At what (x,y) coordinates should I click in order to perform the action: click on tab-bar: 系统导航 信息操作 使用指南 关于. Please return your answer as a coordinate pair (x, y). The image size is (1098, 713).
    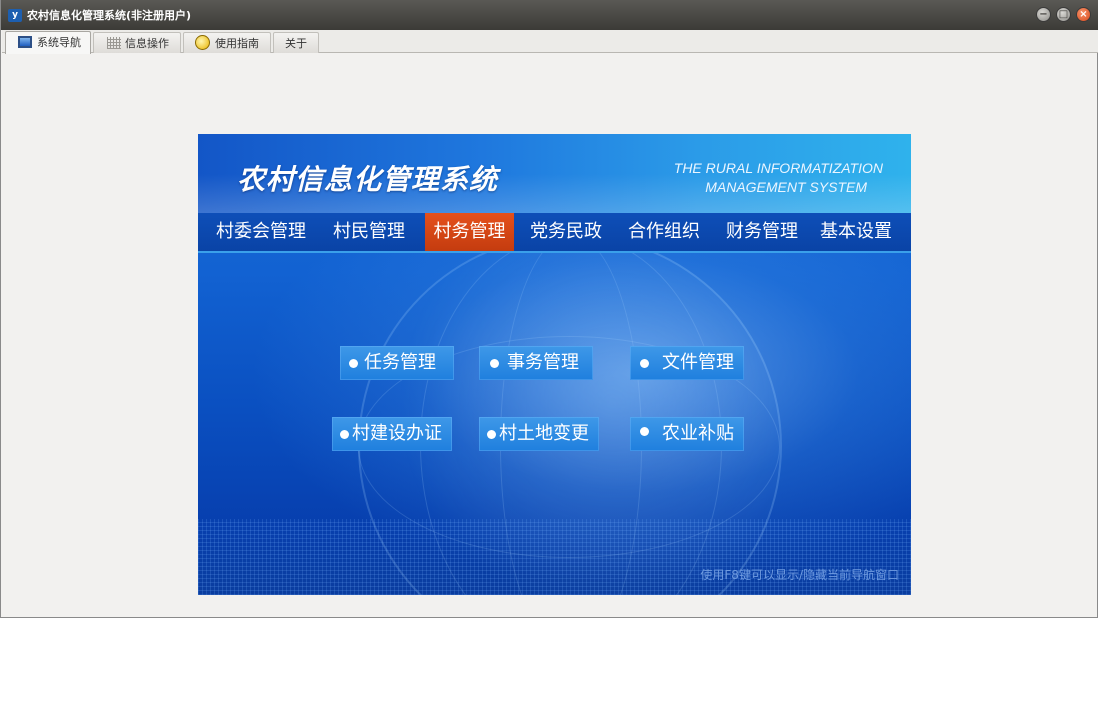
    Looking at the image, I should click on (550, 42).